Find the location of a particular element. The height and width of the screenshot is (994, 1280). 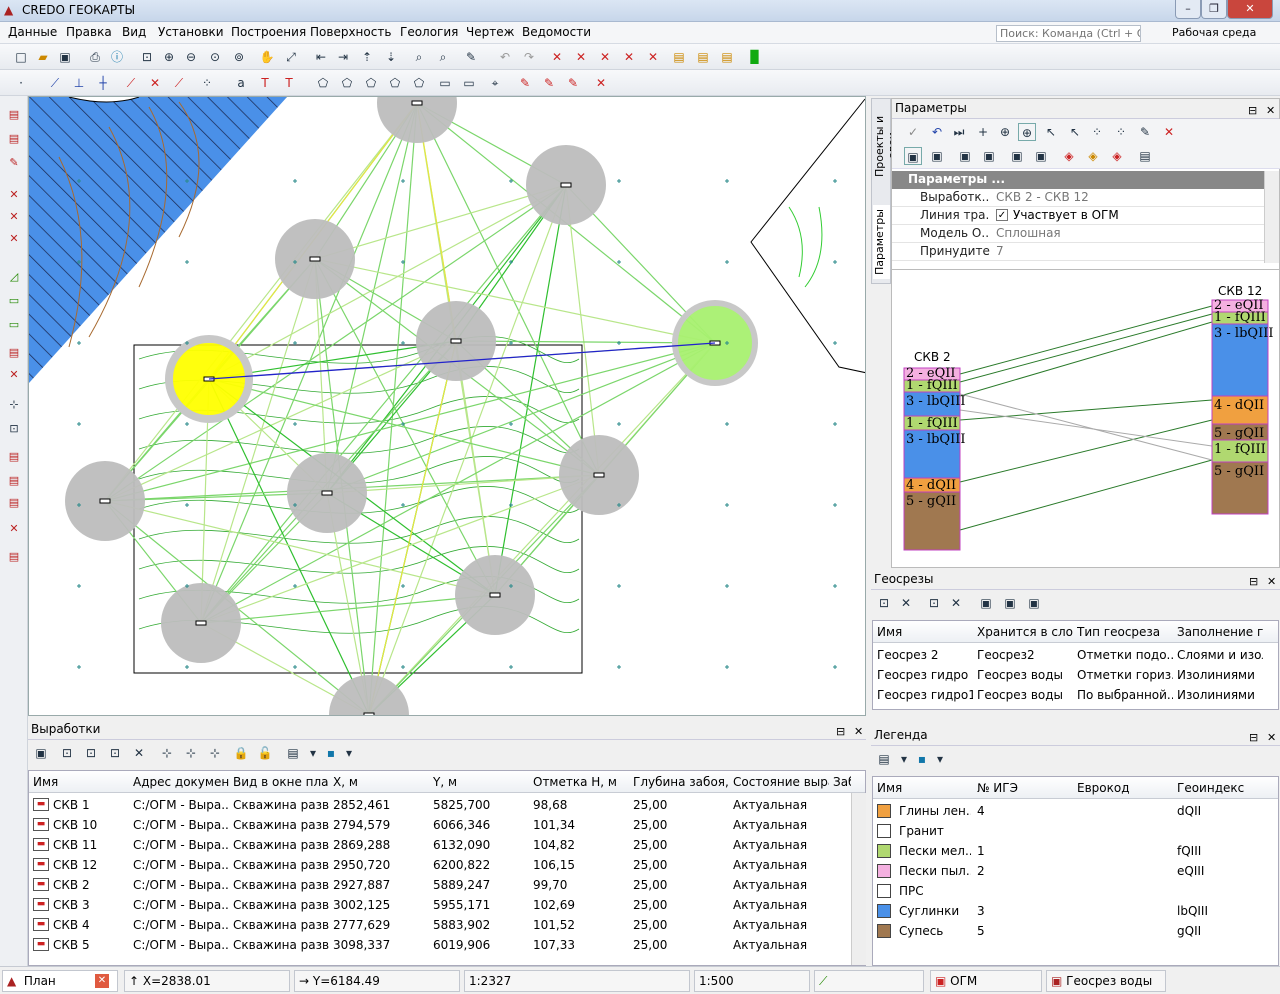

menu-surface: Поверхность is located at coordinates (350, 32).